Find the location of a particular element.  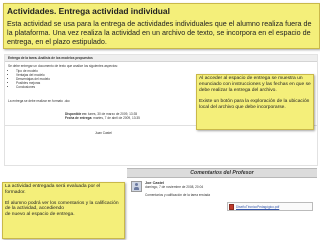

avatar-head is located at coordinates (136, 184).